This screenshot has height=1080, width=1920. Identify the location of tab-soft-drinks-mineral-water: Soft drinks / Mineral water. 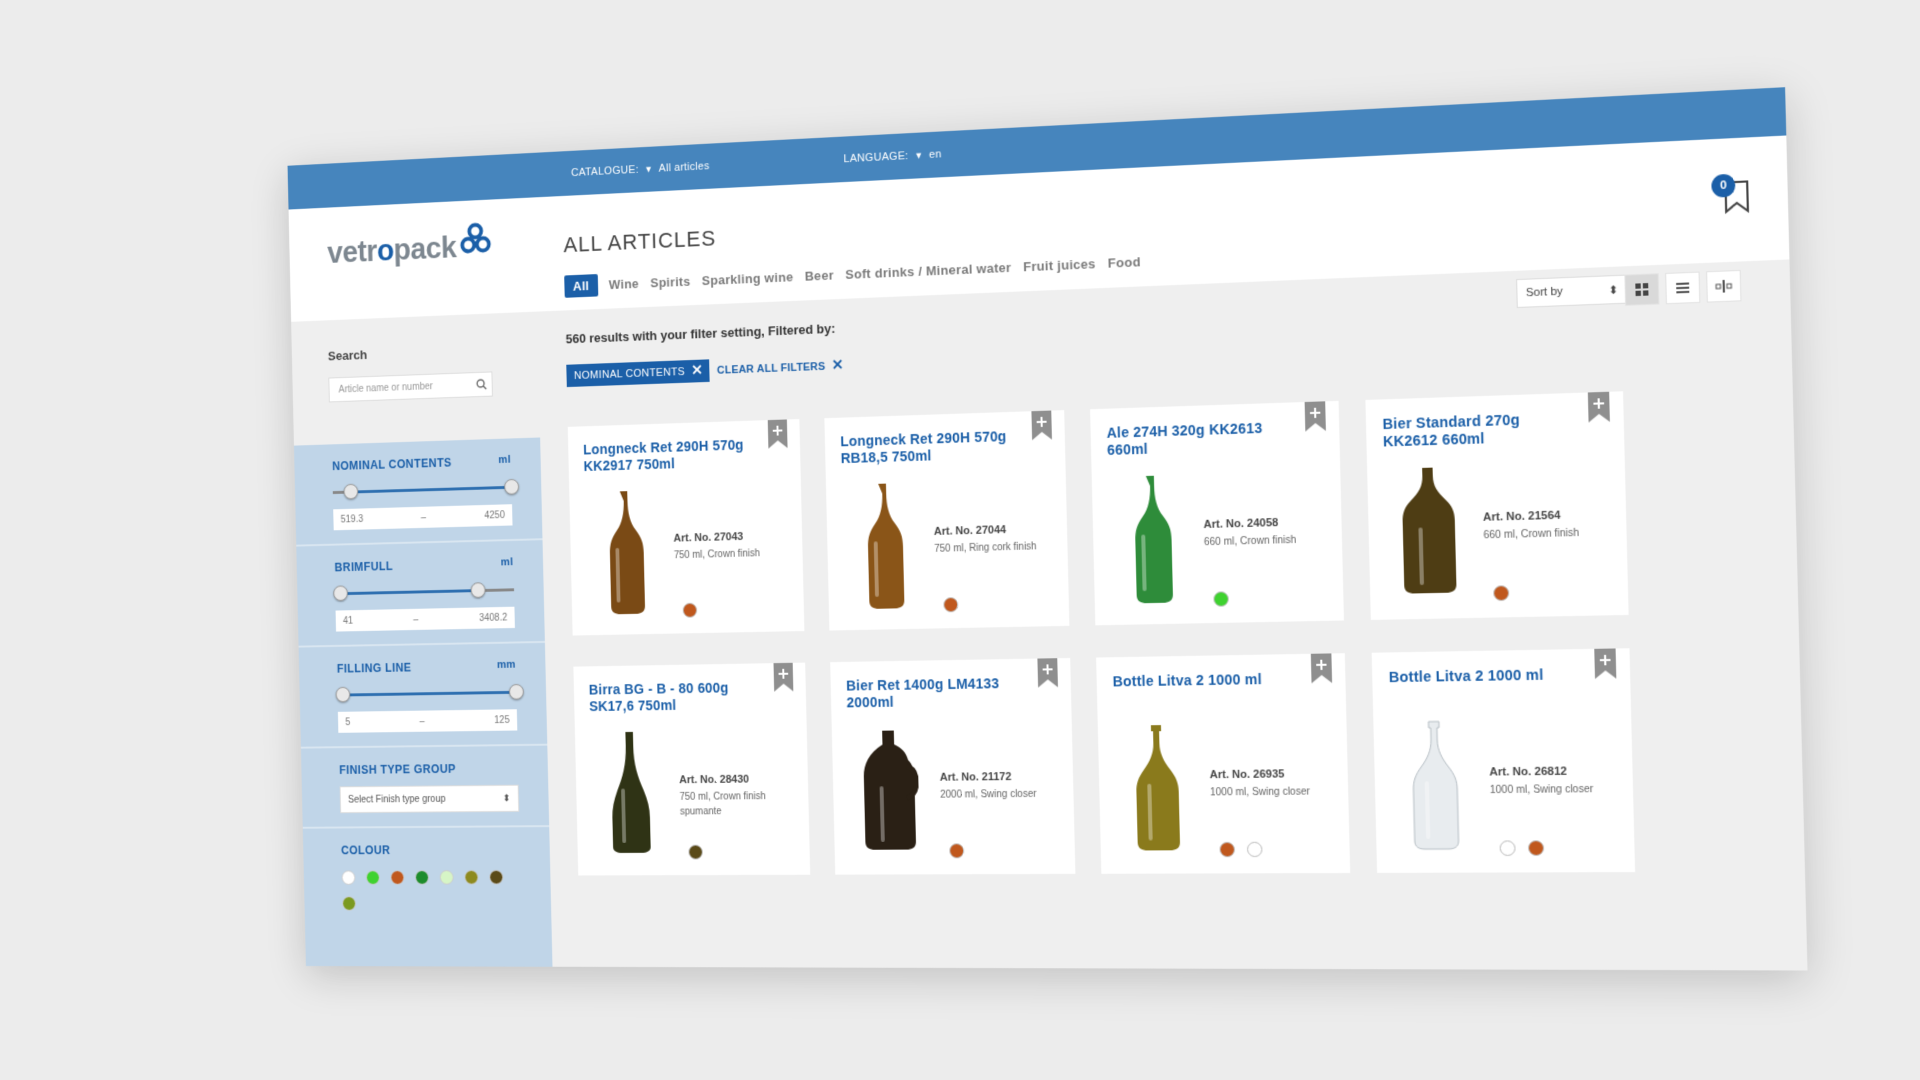
(928, 271).